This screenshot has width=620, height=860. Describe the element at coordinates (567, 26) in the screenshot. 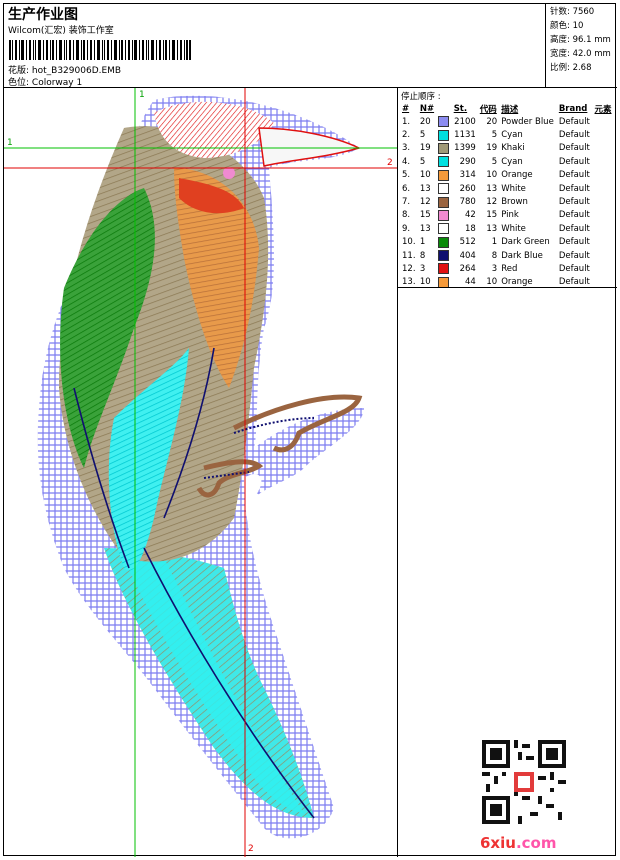

I see `stat-colors: 颜色: 10` at that location.